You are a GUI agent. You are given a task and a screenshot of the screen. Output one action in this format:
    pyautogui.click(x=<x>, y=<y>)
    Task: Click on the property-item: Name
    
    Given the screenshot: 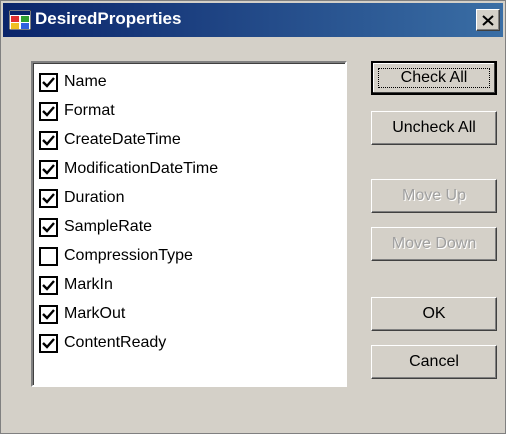 What is the action you would take?
    pyautogui.click(x=189, y=82)
    